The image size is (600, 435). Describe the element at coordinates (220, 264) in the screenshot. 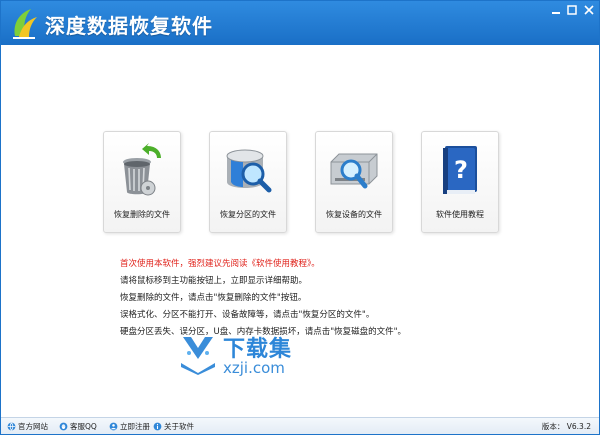

I see `help-line-warning: 首次使用本软件，强烈建议先阅读《软件使用教程》。` at that location.